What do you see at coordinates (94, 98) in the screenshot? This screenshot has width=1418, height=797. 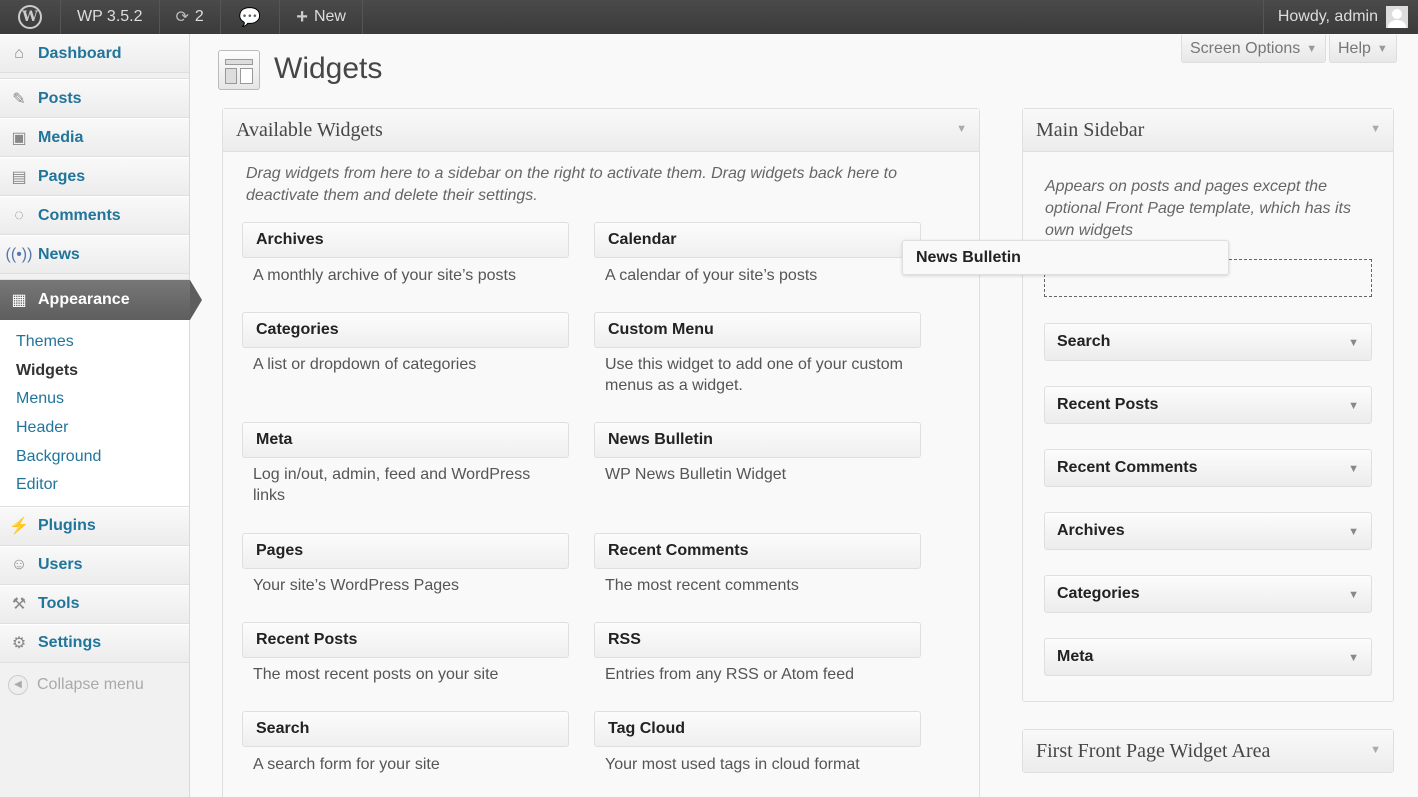 I see `menu-posts: ✎ Posts` at bounding box center [94, 98].